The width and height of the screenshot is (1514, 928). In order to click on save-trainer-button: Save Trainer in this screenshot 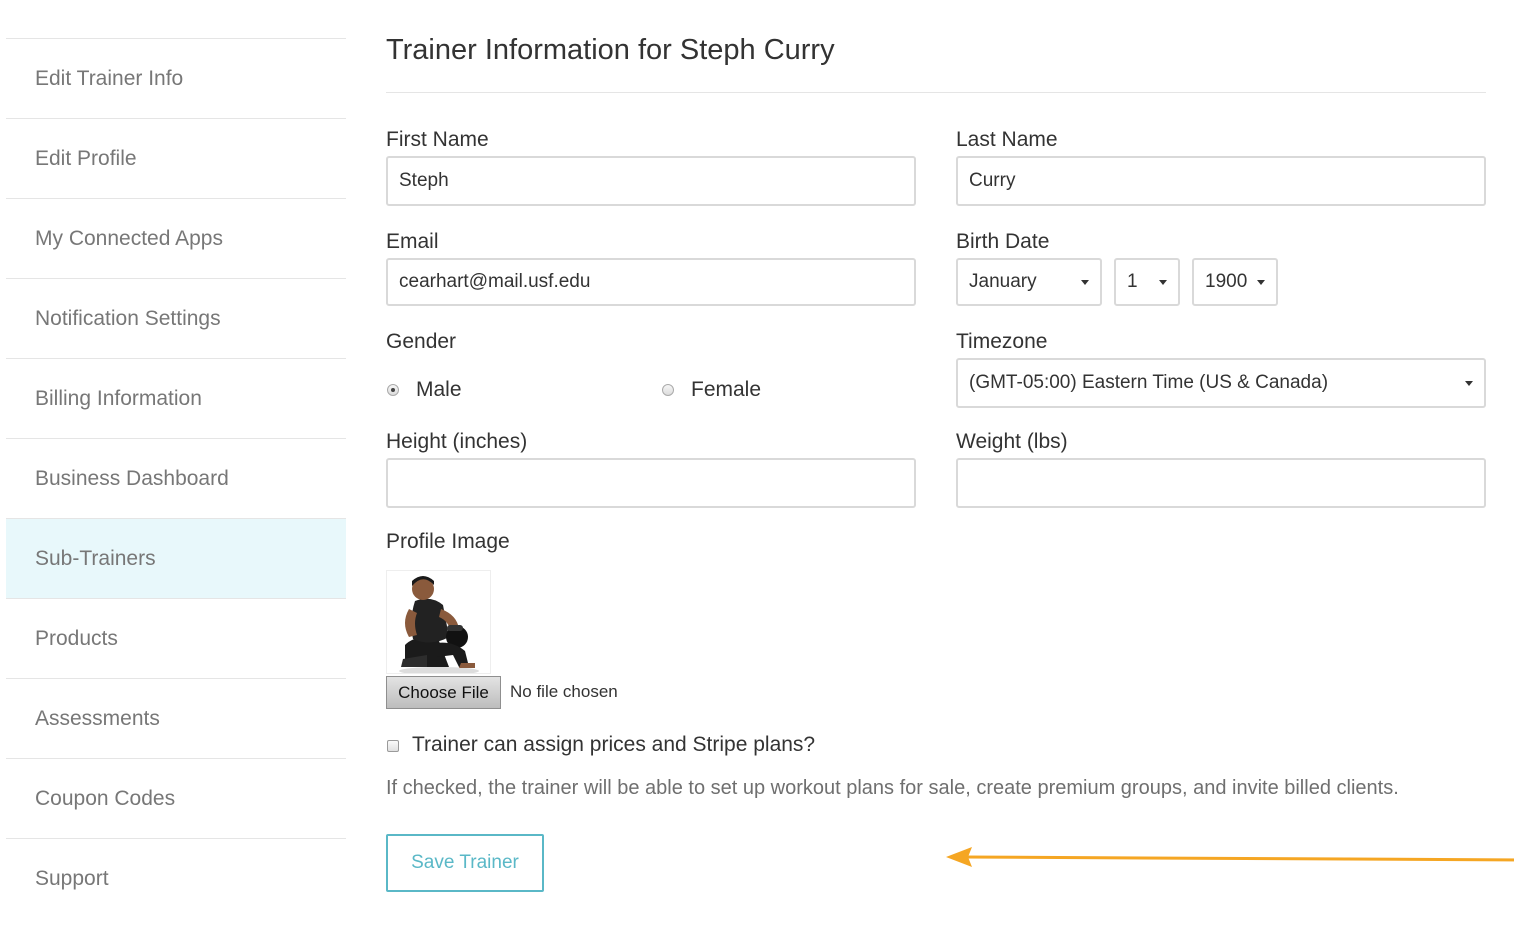, I will do `click(465, 863)`.